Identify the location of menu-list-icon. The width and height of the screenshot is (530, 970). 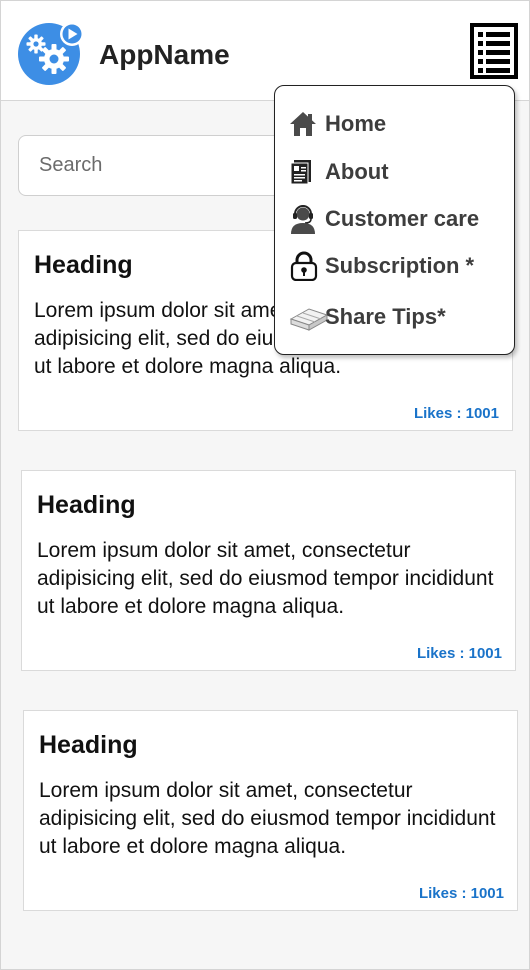
(494, 51).